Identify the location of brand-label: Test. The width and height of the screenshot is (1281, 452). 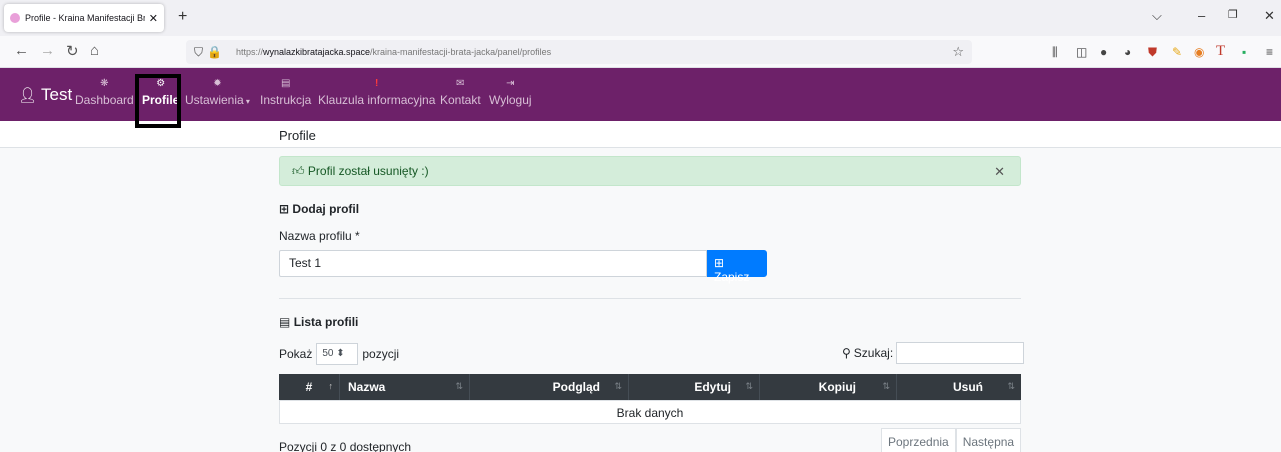
(57, 94).